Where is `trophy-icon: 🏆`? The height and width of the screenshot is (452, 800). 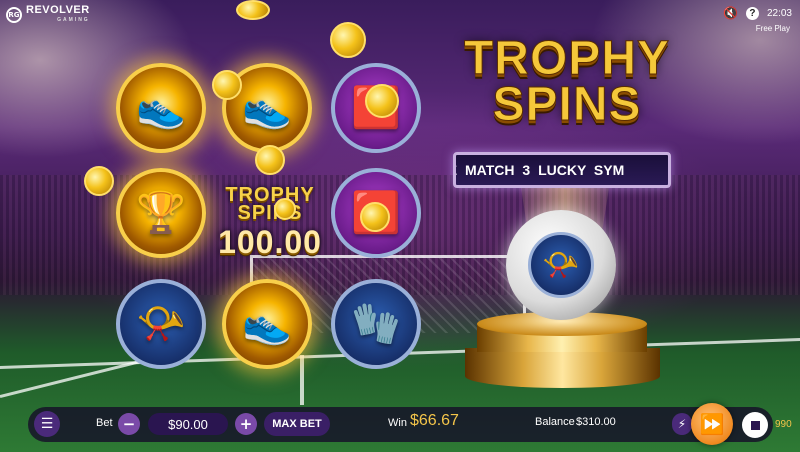
trophy-icon: 🏆 is located at coordinates (161, 213).